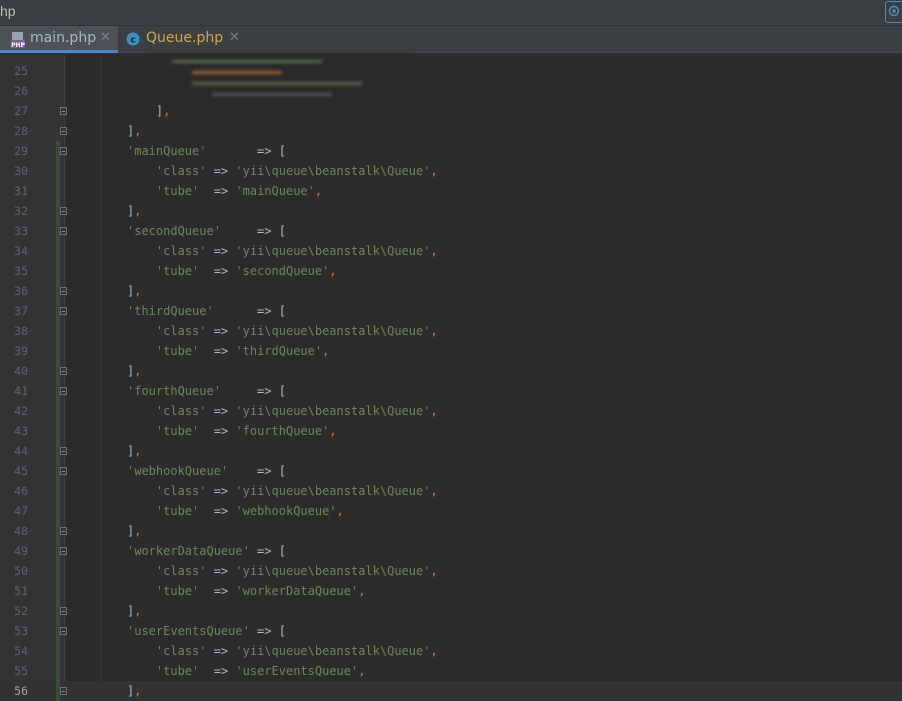 The image size is (902, 701). What do you see at coordinates (451, 40) in the screenshot?
I see `editor-tab-bar: PHP main.php ✕ c Queue.php ✕` at bounding box center [451, 40].